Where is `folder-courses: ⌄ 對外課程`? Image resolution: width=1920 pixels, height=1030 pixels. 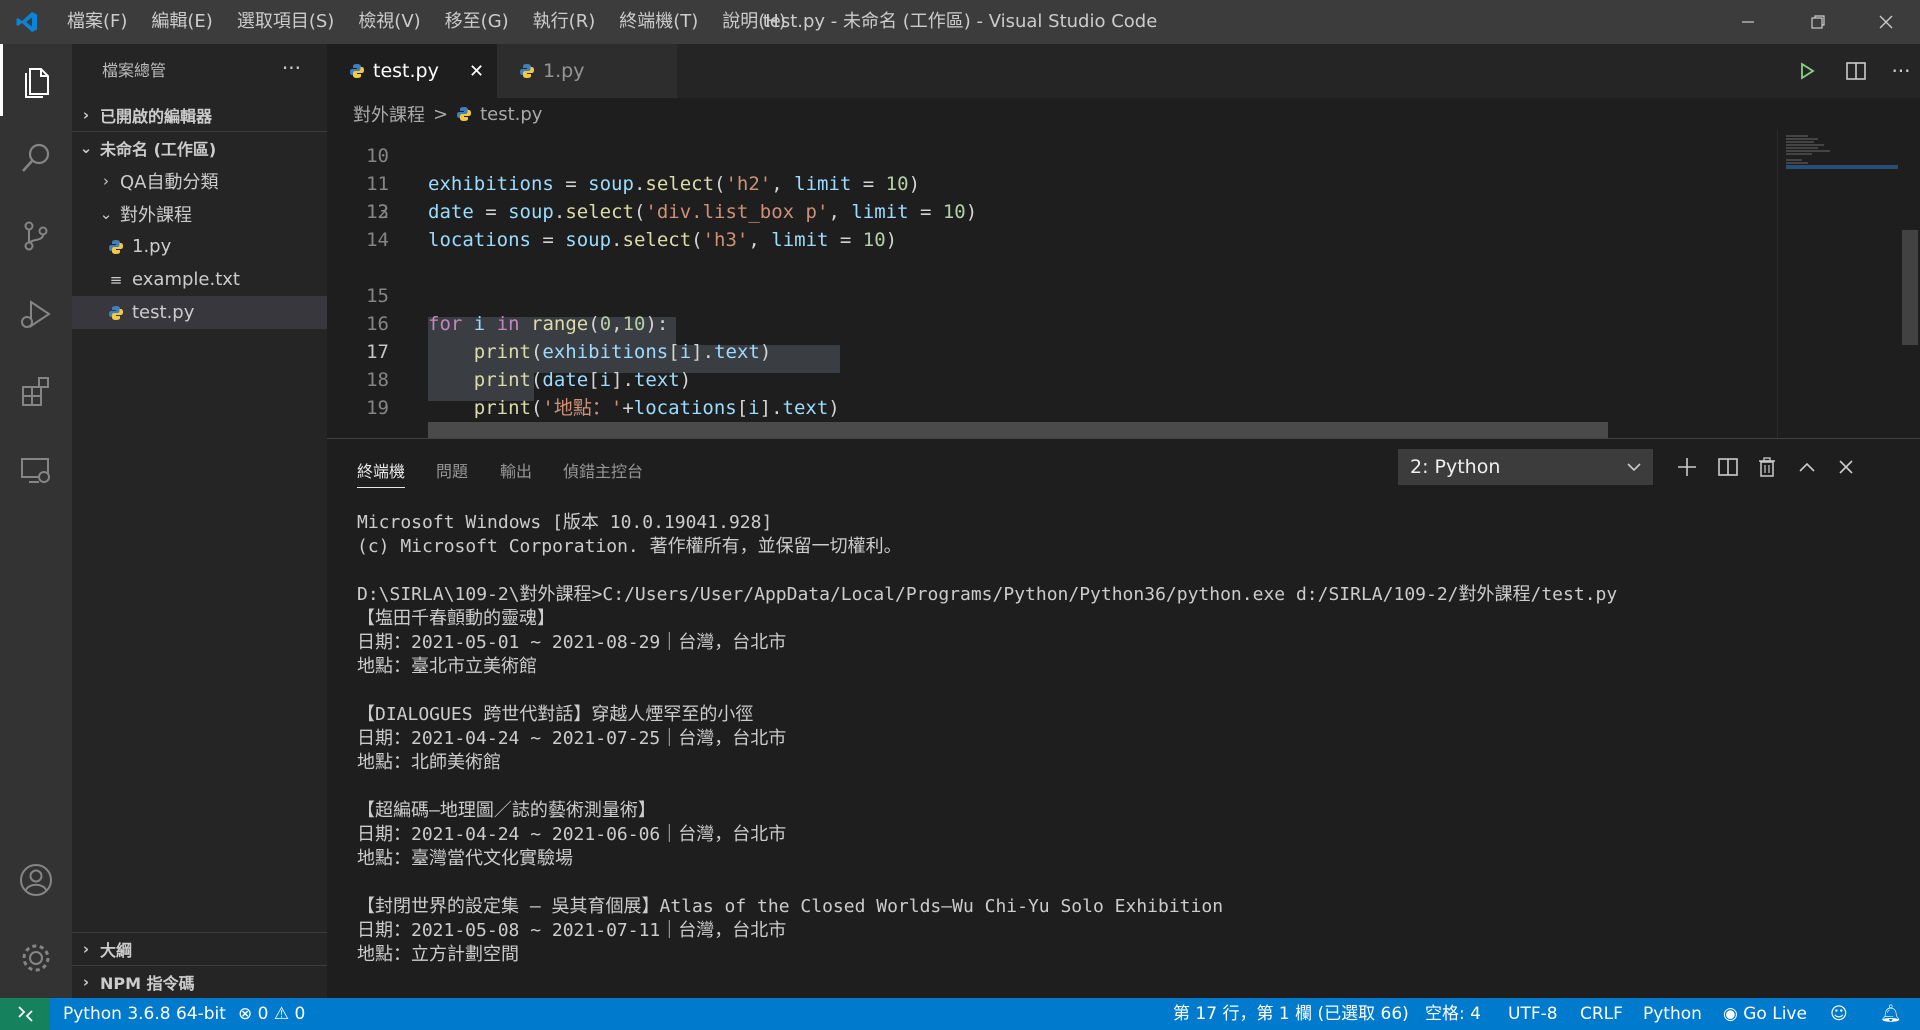 folder-courses: ⌄ 對外課程 is located at coordinates (199, 213).